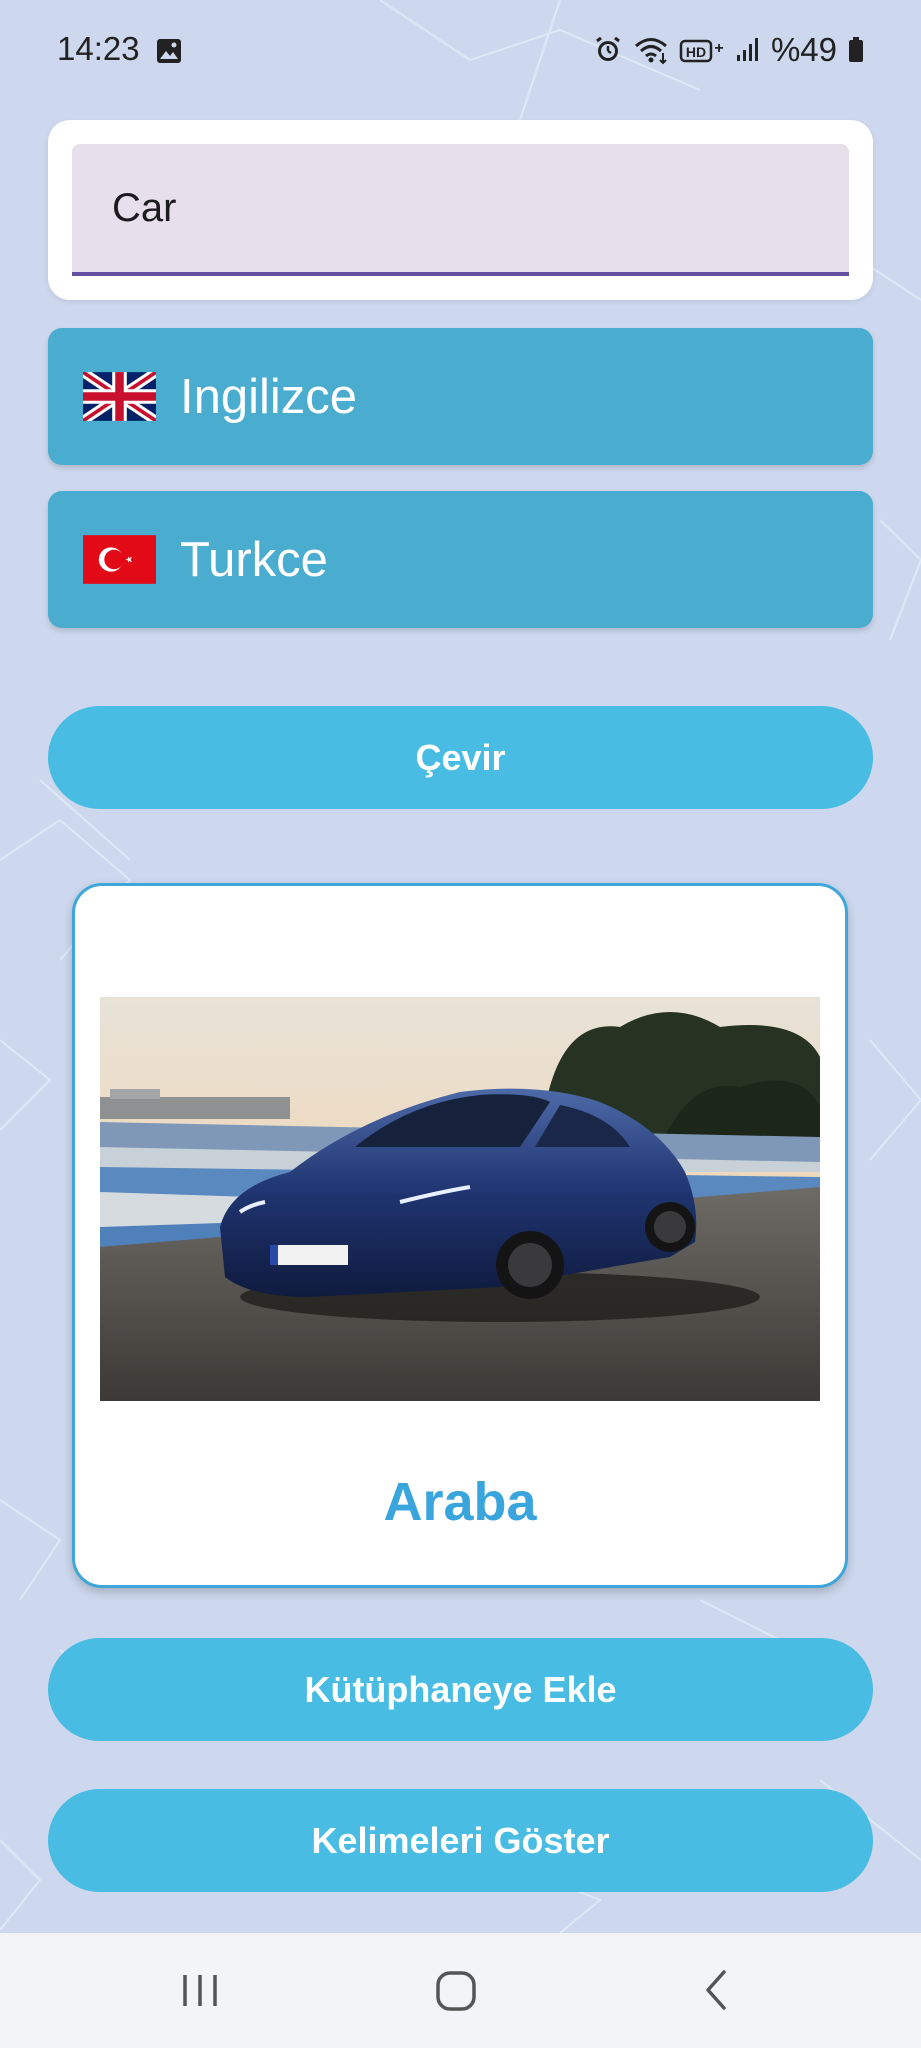 The height and width of the screenshot is (2048, 921). I want to click on add-to-library-button: Kütüphaneye Ekle, so click(460, 1689).